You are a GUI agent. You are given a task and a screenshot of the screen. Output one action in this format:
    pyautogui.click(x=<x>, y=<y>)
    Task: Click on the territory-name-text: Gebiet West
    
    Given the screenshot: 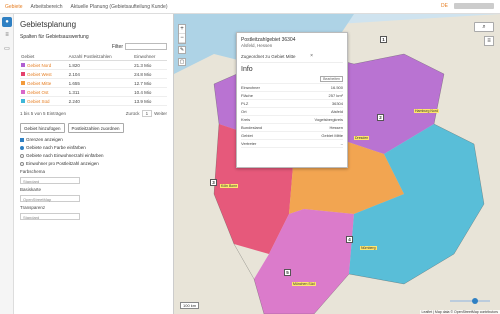 What is the action you would take?
    pyautogui.click(x=39, y=74)
    